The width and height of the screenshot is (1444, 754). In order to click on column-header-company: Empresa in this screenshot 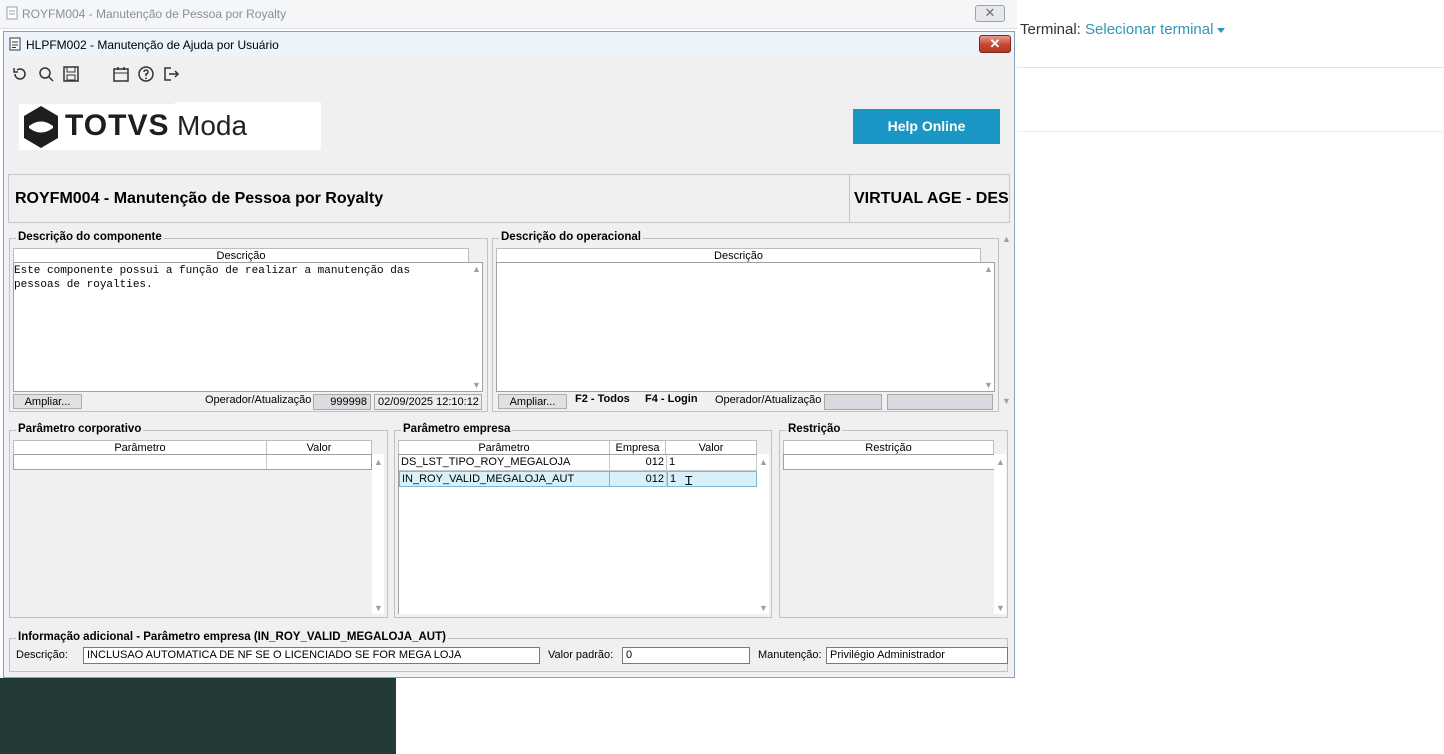, I will do `click(637, 447)`.